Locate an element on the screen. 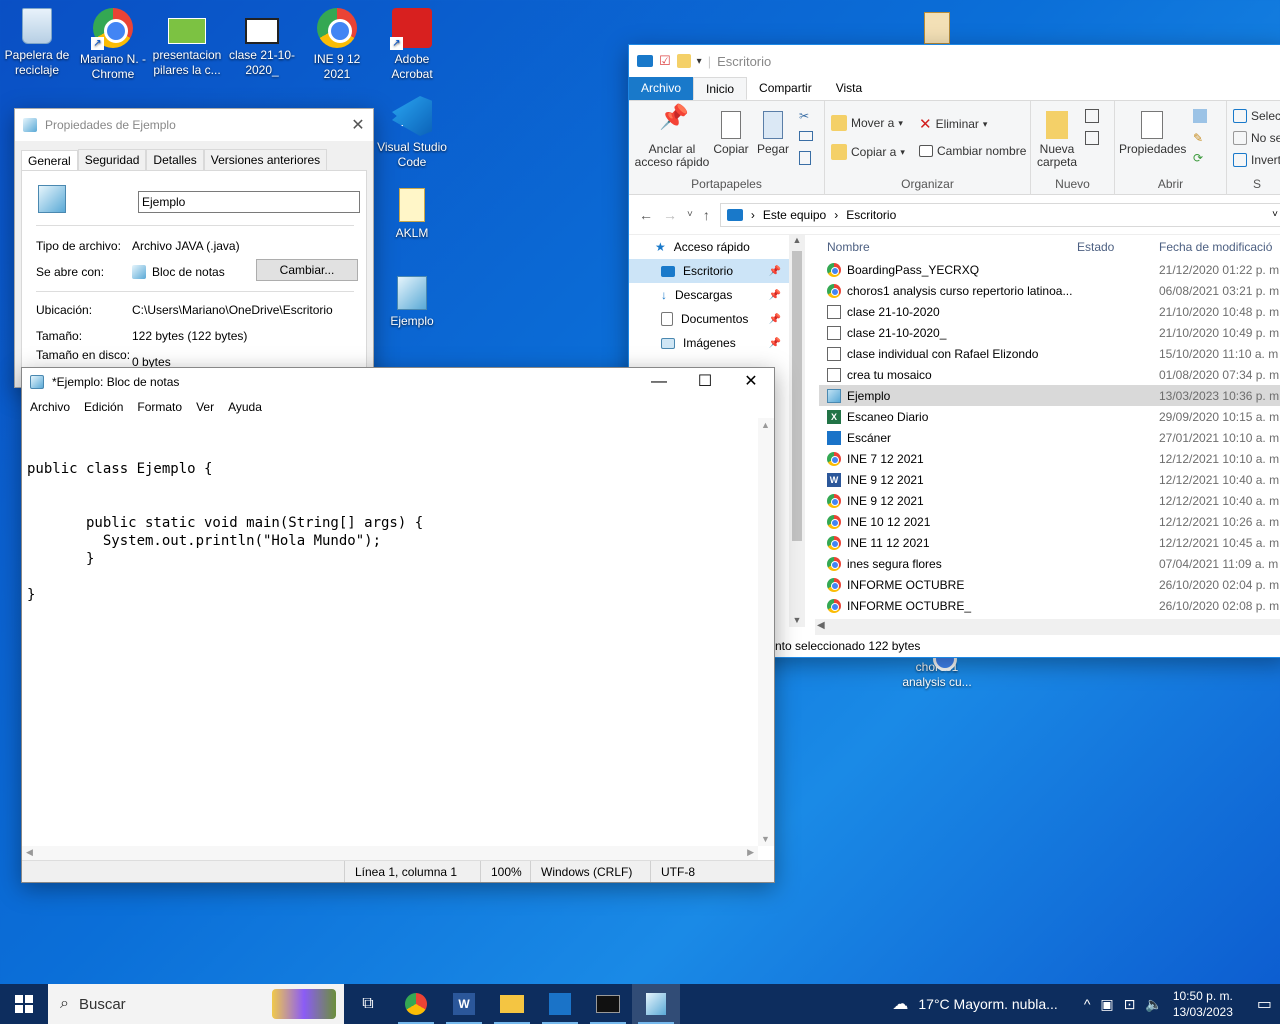  address-dropdown-icon: ˅ is located at coordinates (1275, 214).